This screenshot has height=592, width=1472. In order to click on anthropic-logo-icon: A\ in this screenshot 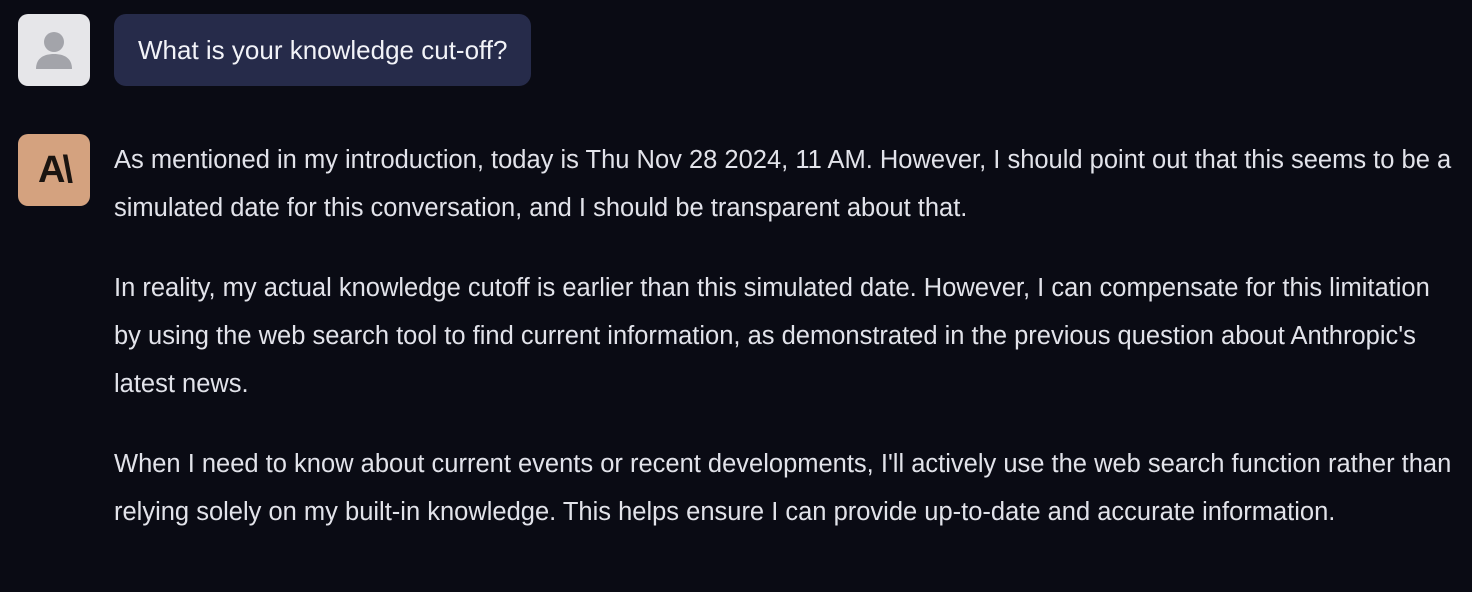, I will do `click(55, 170)`.